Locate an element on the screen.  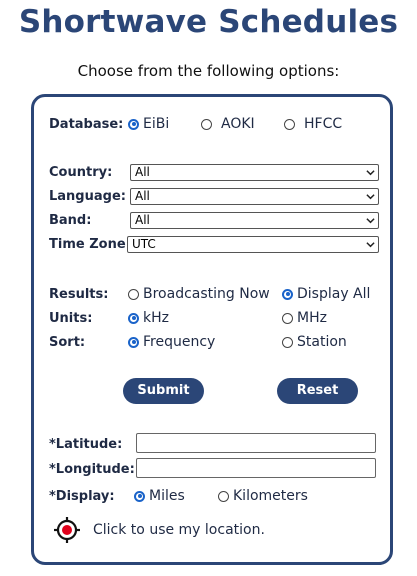
longitude-label: *Longitude: is located at coordinates (92, 469).